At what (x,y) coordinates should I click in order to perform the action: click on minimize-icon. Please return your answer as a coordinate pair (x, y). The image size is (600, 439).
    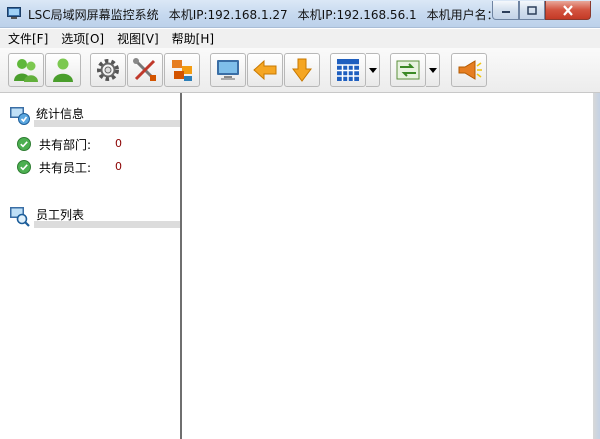
    Looking at the image, I should click on (505, 12).